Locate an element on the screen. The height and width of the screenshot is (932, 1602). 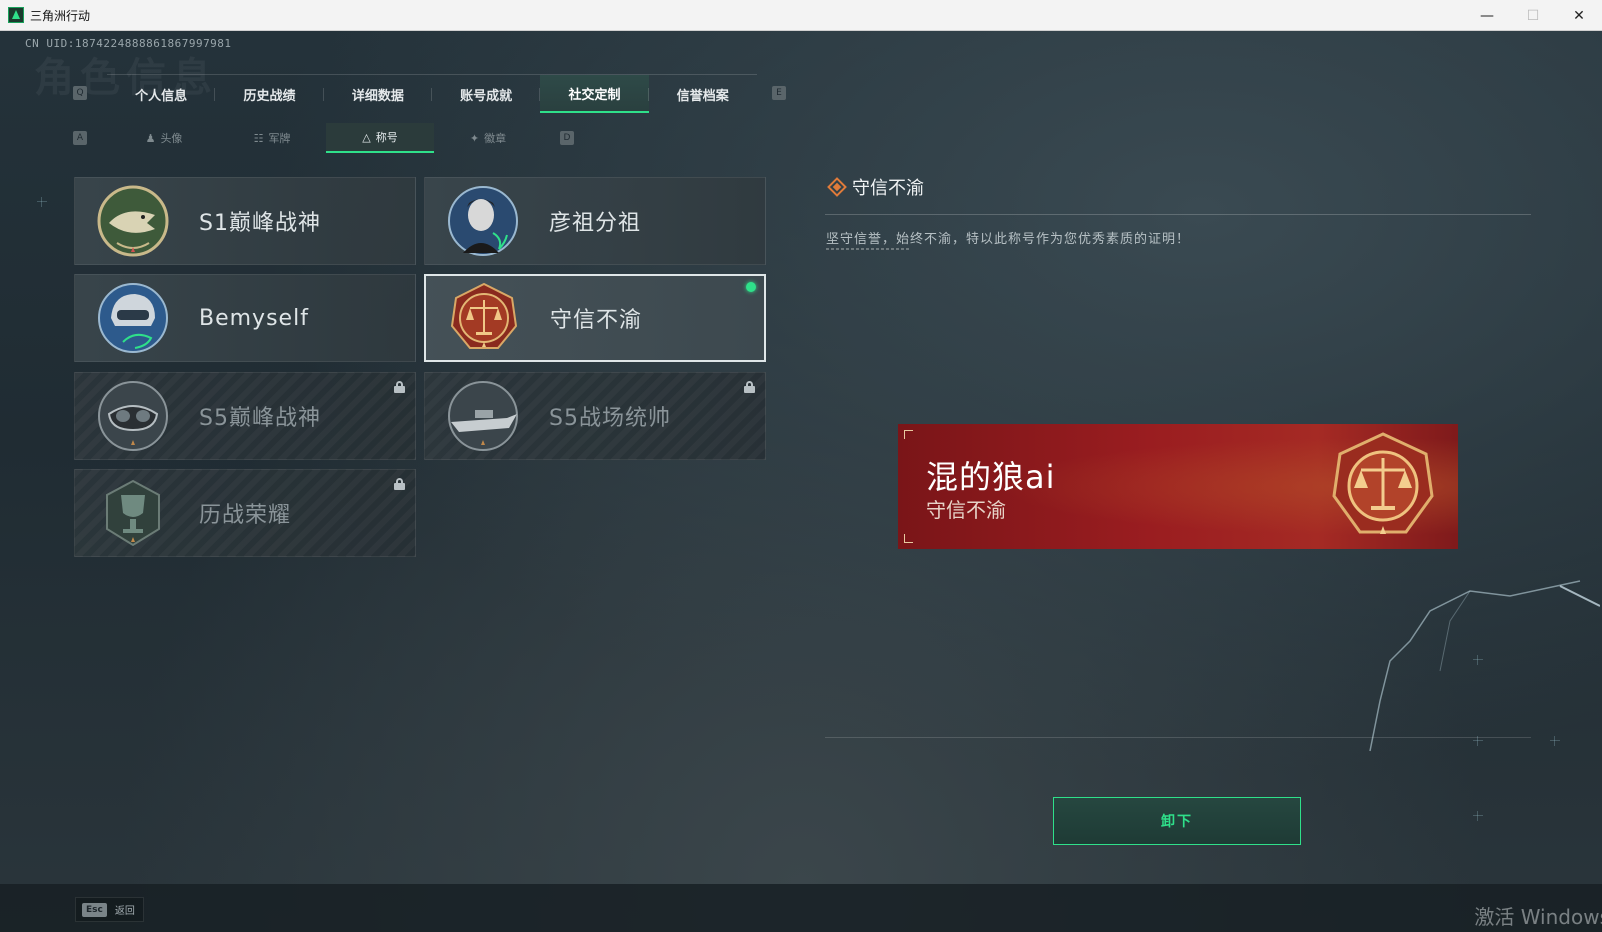
prev-subtab-key: A is located at coordinates (80, 138).